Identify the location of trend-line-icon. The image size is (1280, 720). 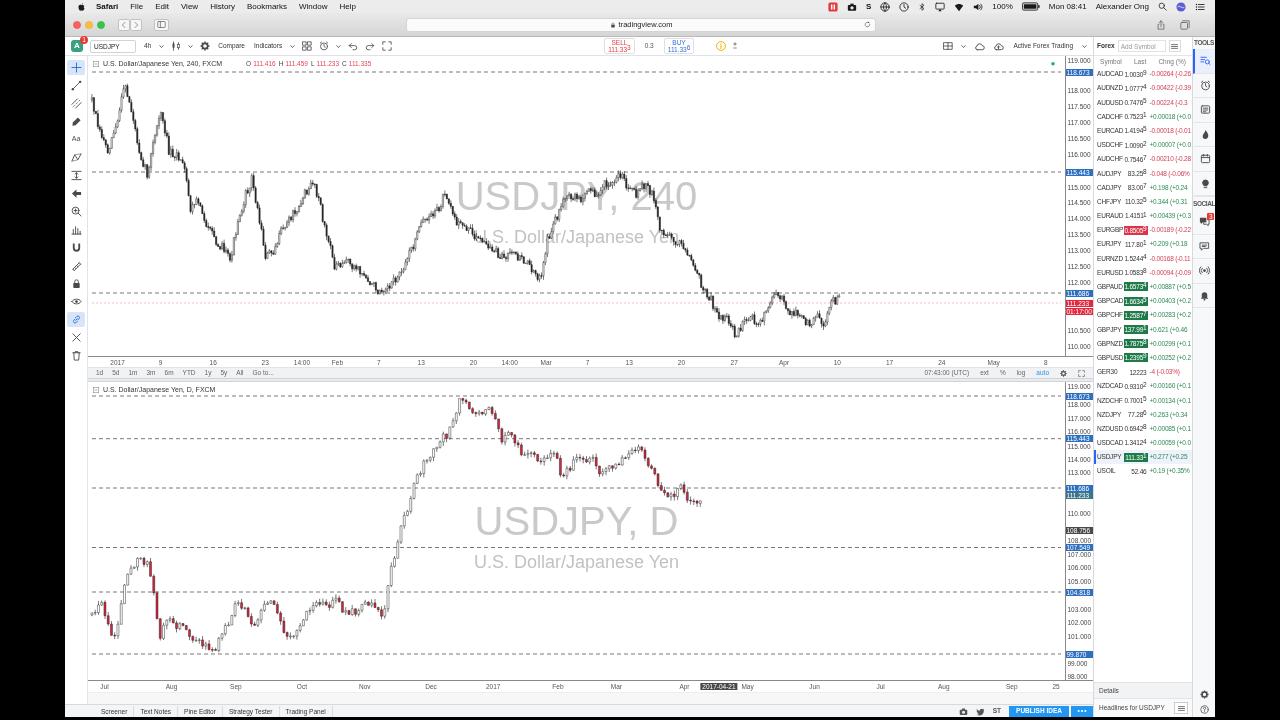
(76, 85).